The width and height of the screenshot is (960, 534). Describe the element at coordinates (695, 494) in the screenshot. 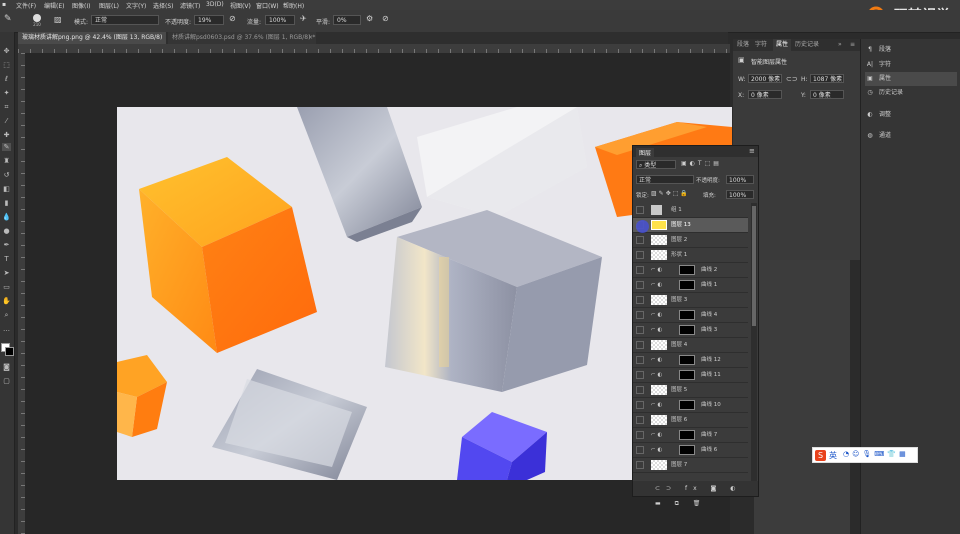

I see `layers-footer-toolbar: ⊂⊃ fx ◙ ◐ ▬ ⧉ 🗑` at that location.